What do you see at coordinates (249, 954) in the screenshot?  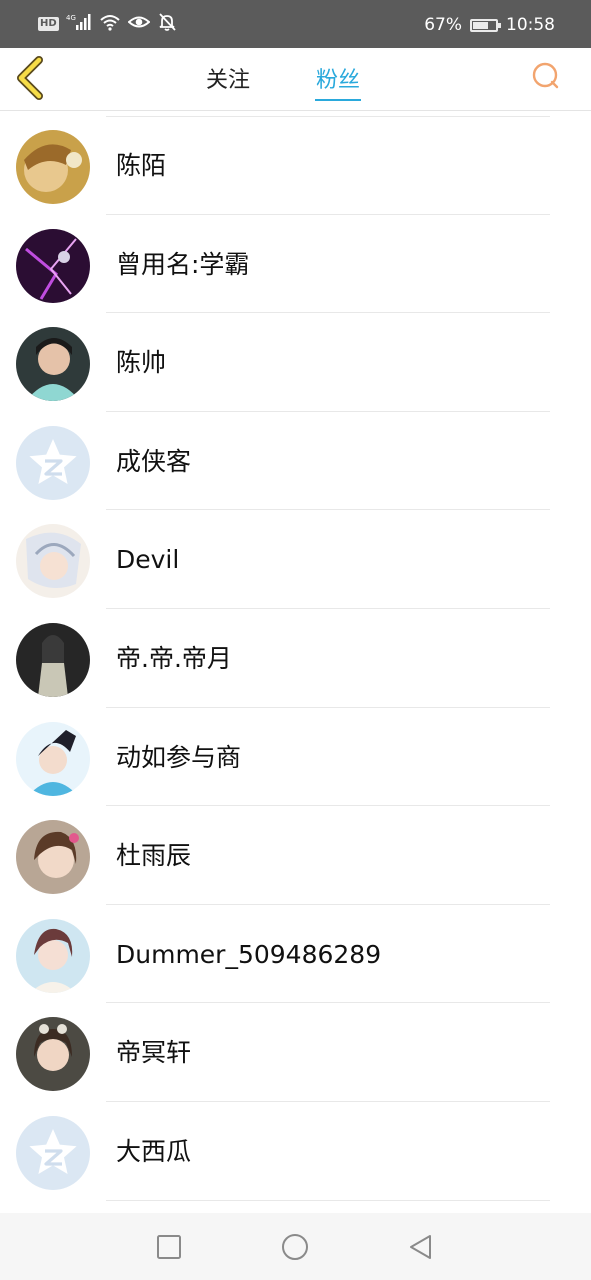 I see `fan-name: Dummer_509486289` at bounding box center [249, 954].